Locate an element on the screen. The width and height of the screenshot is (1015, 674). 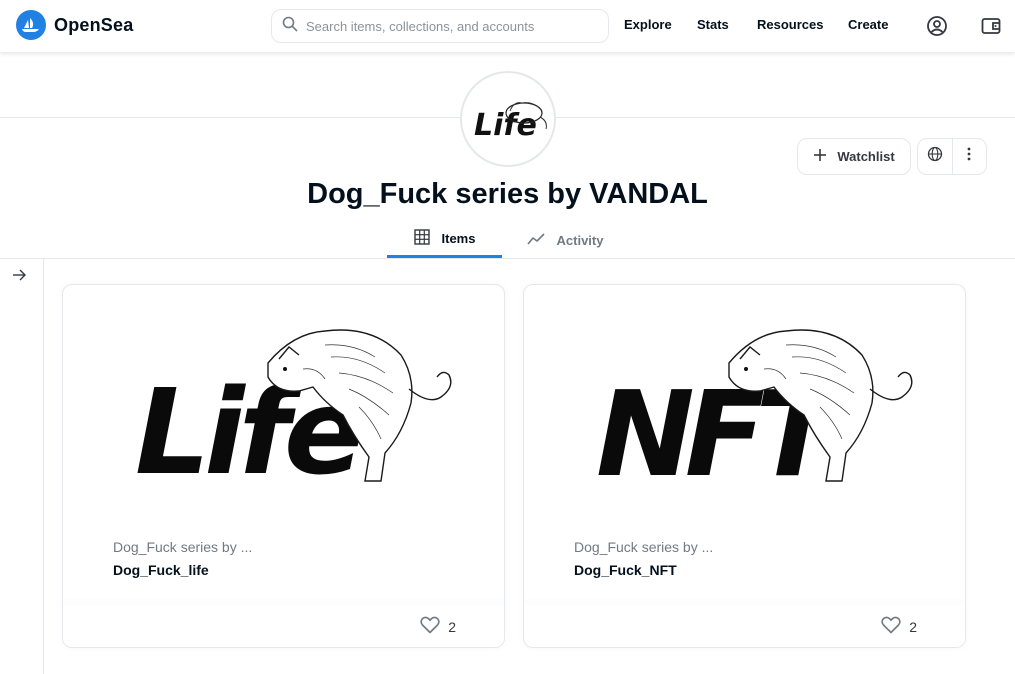
tab-items-label: Items is located at coordinates (458, 238).